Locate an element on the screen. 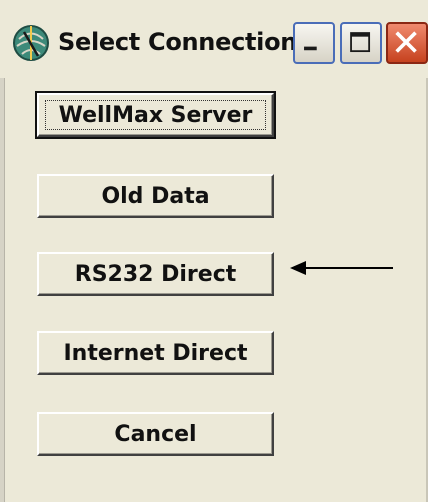 This screenshot has height=502, width=428. rs232-direct-label: RS232 Direct is located at coordinates (155, 274).